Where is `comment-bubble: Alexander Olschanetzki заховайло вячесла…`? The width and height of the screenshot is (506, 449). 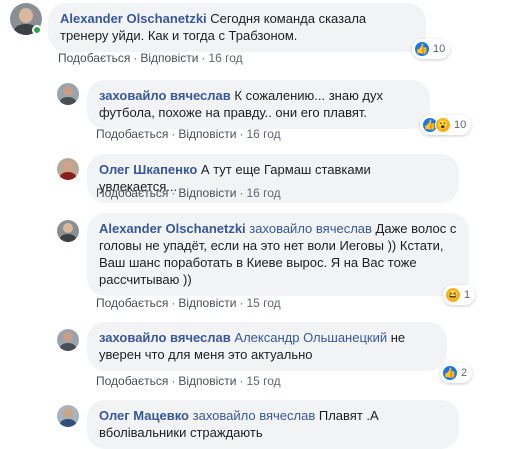
comment-bubble: Alexander Olschanetzki заховайло вячесла… is located at coordinates (278, 254).